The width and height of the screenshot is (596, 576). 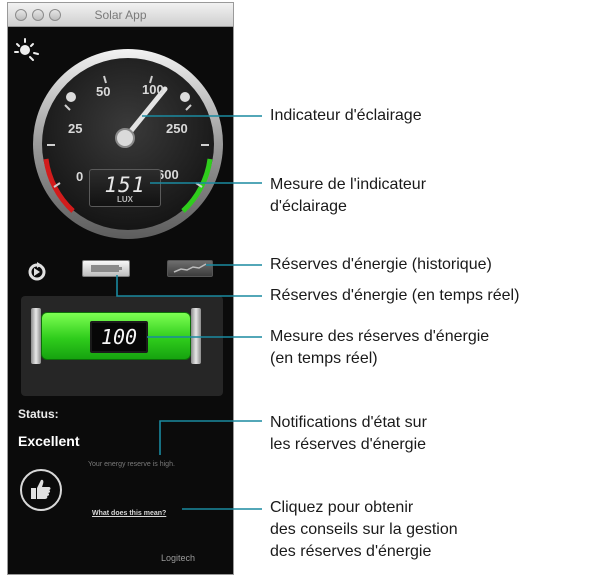 I want to click on callout-light-measure: Mesure de l'indicateur d'éclairage, so click(x=348, y=195).